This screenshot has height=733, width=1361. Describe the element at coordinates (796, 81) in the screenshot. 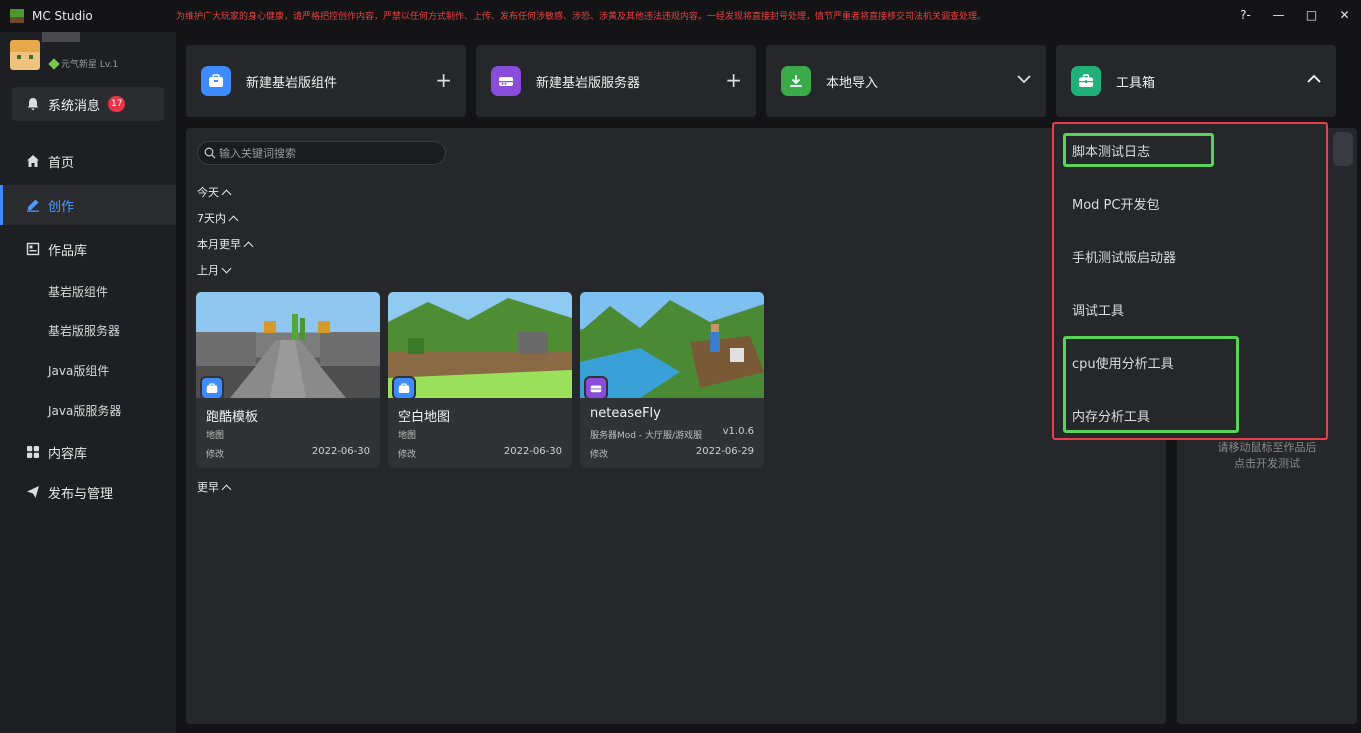

I see `download-icon` at that location.